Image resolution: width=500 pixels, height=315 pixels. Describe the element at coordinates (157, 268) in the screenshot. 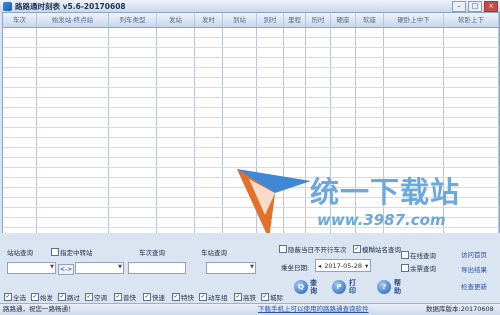

I see `train-number-input` at that location.